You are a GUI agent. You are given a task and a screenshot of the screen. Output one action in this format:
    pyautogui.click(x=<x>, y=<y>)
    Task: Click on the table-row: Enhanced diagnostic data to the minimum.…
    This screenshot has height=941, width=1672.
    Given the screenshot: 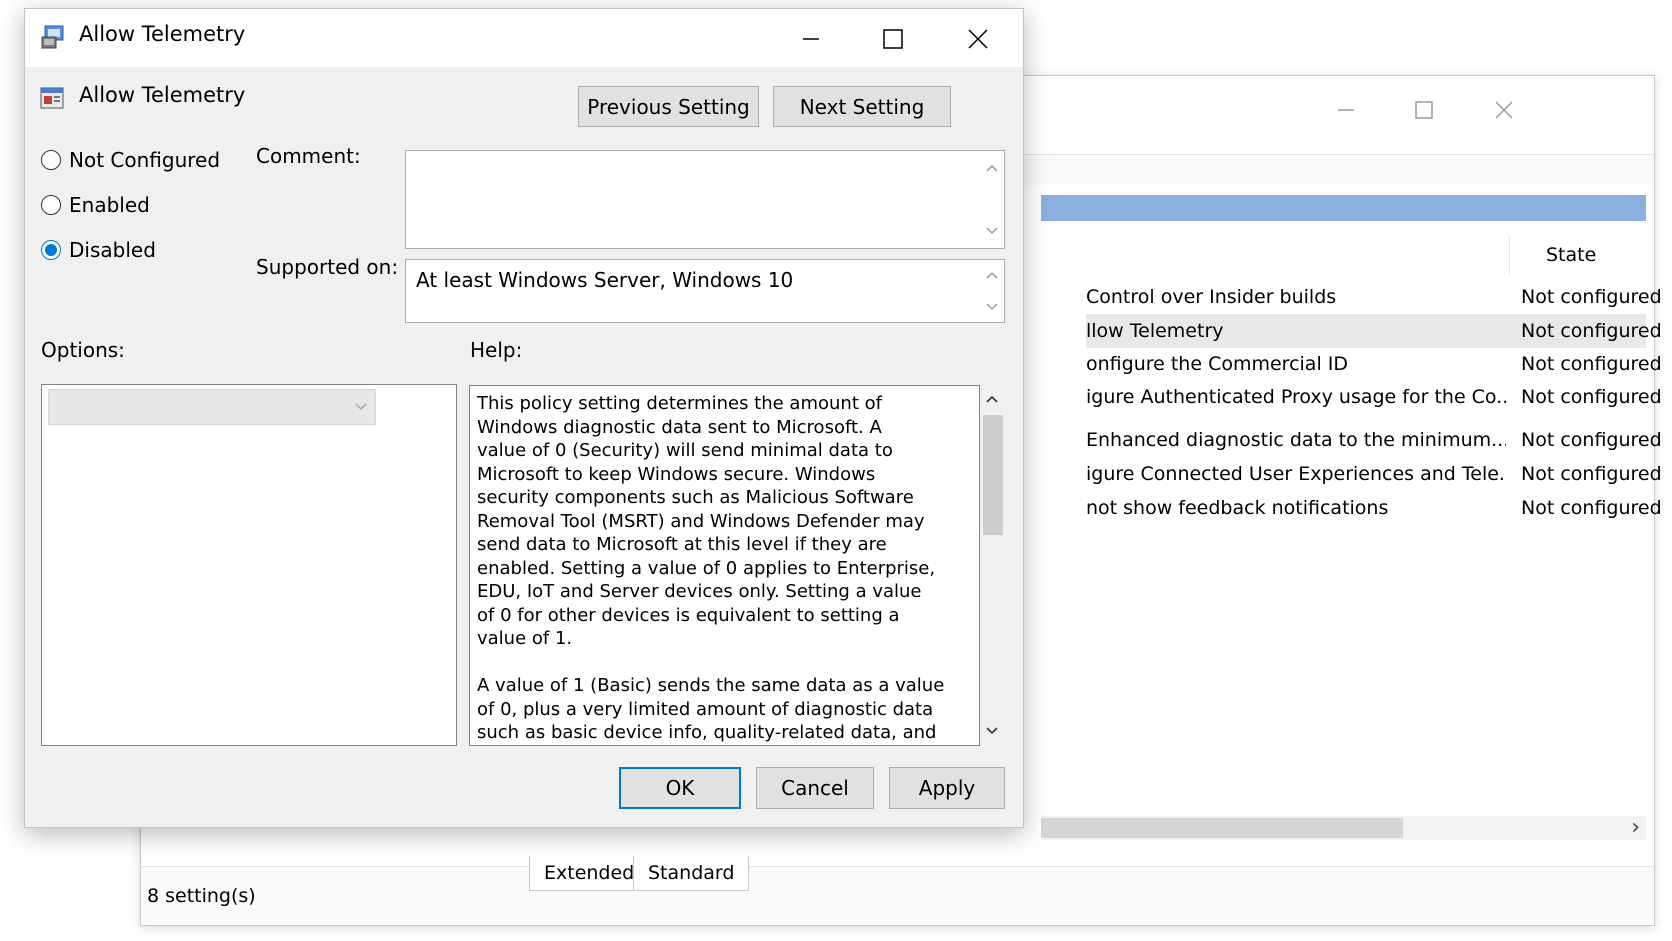 What is the action you would take?
    pyautogui.click(x=1374, y=440)
    